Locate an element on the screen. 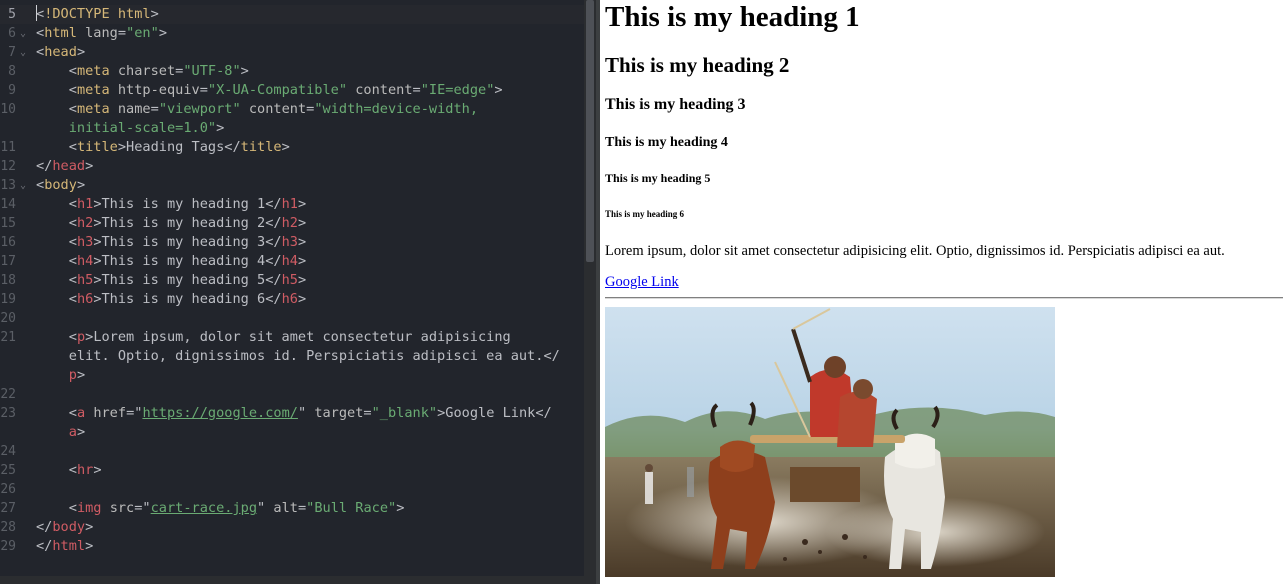 The image size is (1283, 584). code-text: initial-scale=1.0"> is located at coordinates (146, 128).